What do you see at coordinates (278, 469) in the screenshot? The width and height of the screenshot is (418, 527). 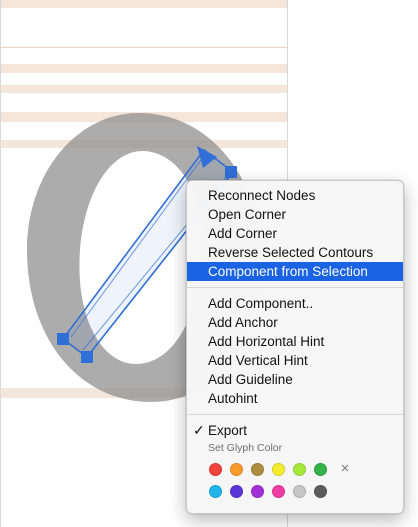 I see `color-swatch-yellow` at bounding box center [278, 469].